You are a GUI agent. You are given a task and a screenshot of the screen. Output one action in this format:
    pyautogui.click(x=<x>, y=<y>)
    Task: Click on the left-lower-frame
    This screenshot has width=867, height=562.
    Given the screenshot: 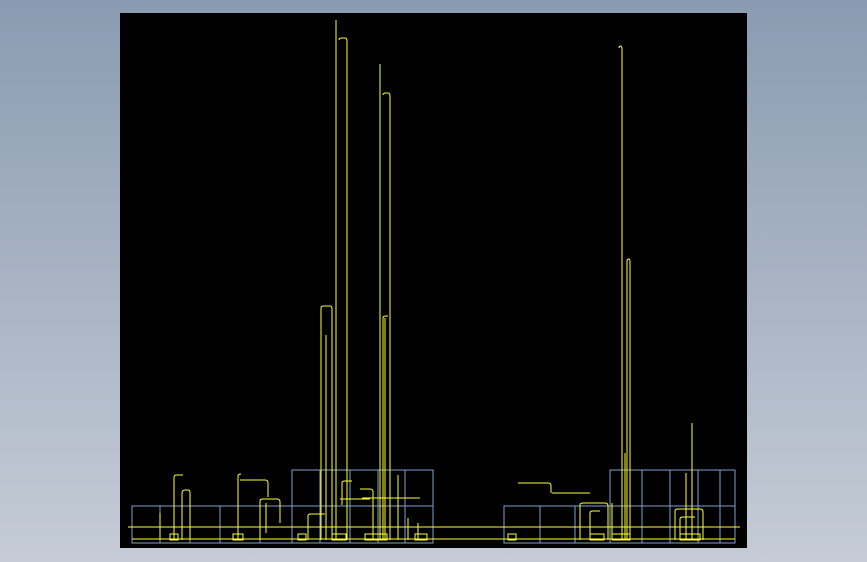 What is the action you would take?
    pyautogui.click(x=212, y=524)
    